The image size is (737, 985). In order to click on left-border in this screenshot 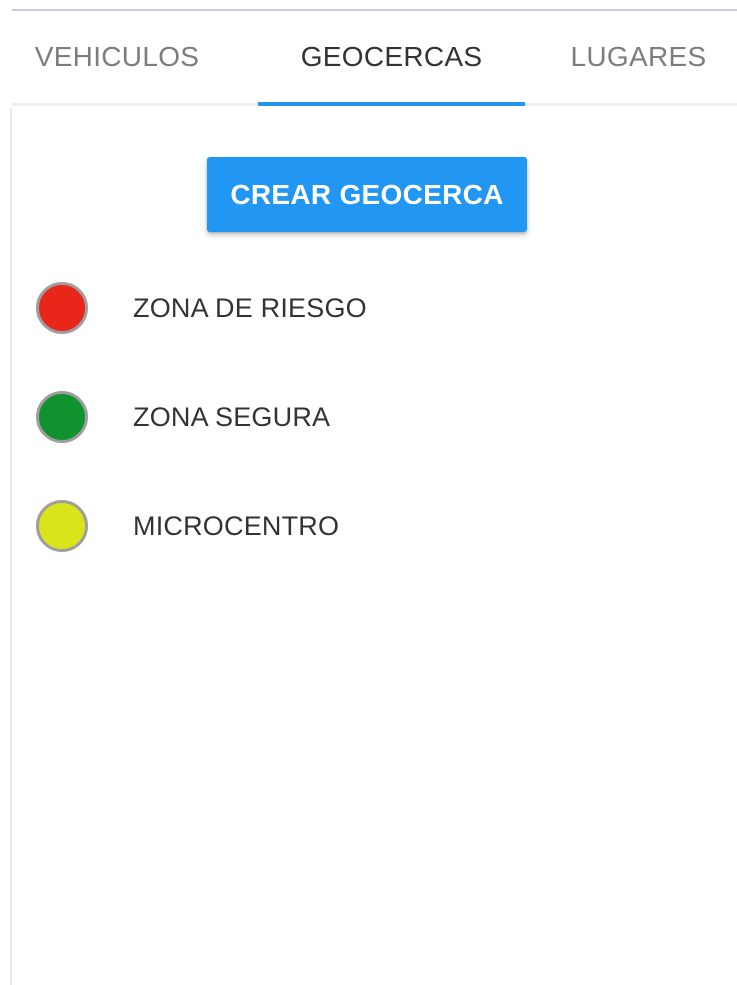, I will do `click(11, 546)`.